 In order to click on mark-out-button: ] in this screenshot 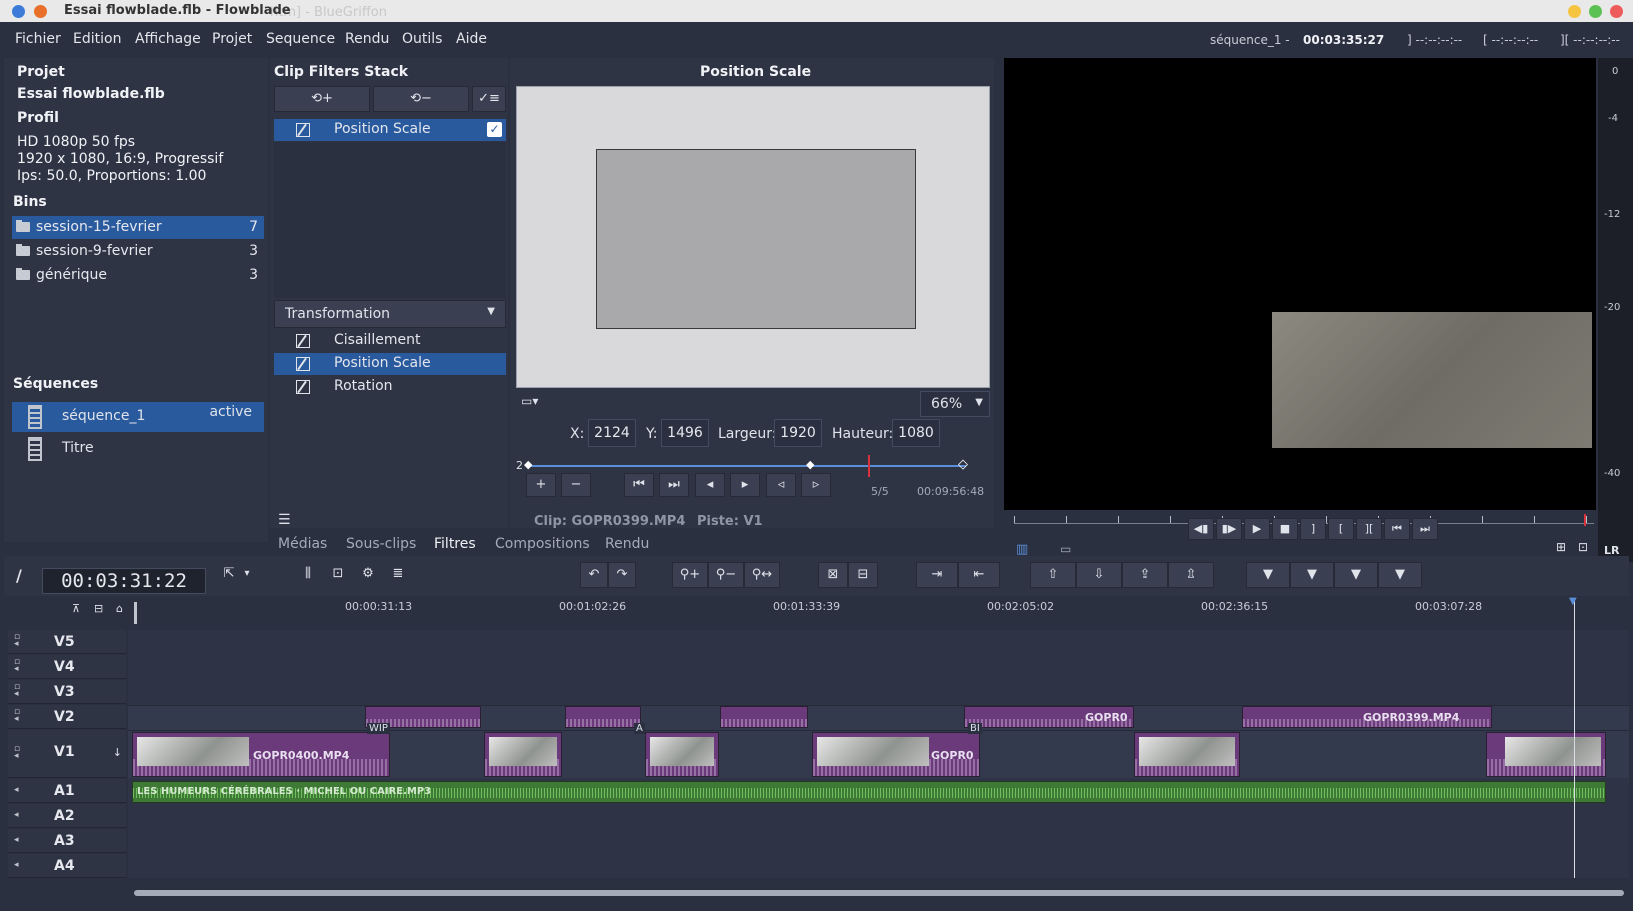, I will do `click(1313, 529)`.